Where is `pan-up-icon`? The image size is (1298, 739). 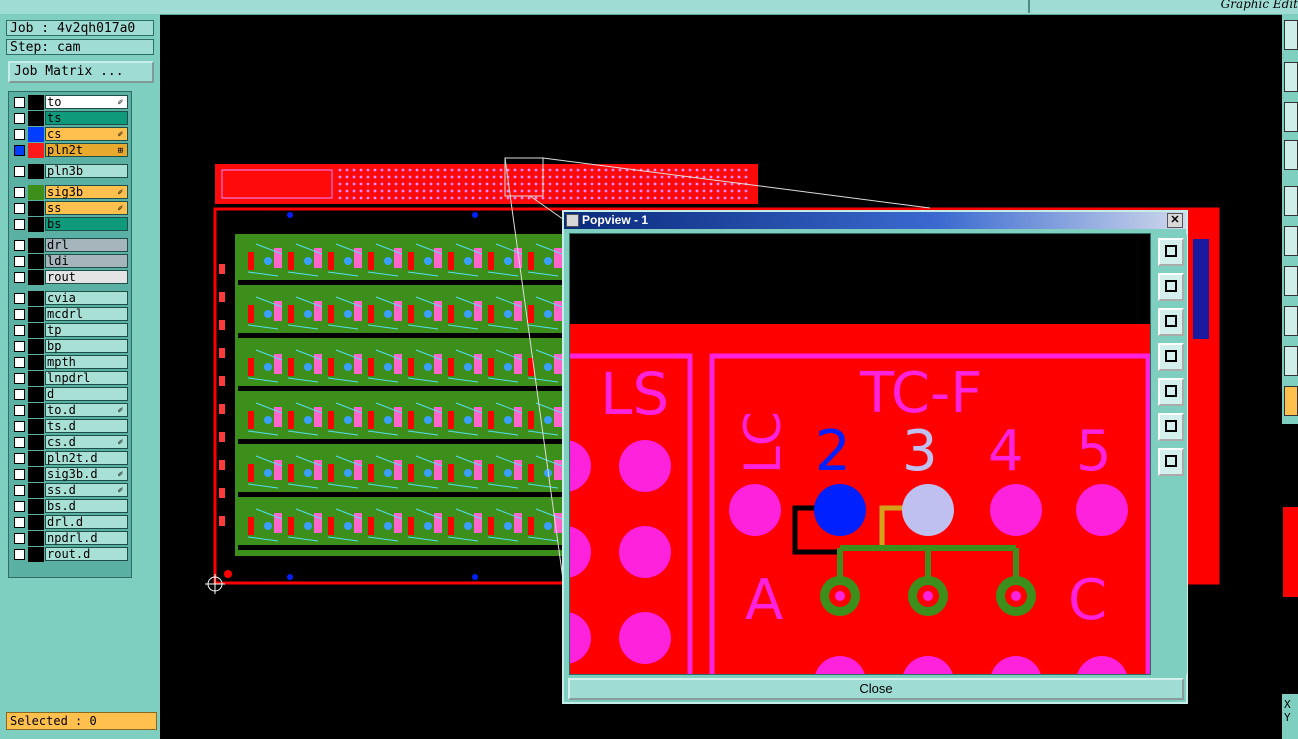
pan-up-icon is located at coordinates (1171, 287).